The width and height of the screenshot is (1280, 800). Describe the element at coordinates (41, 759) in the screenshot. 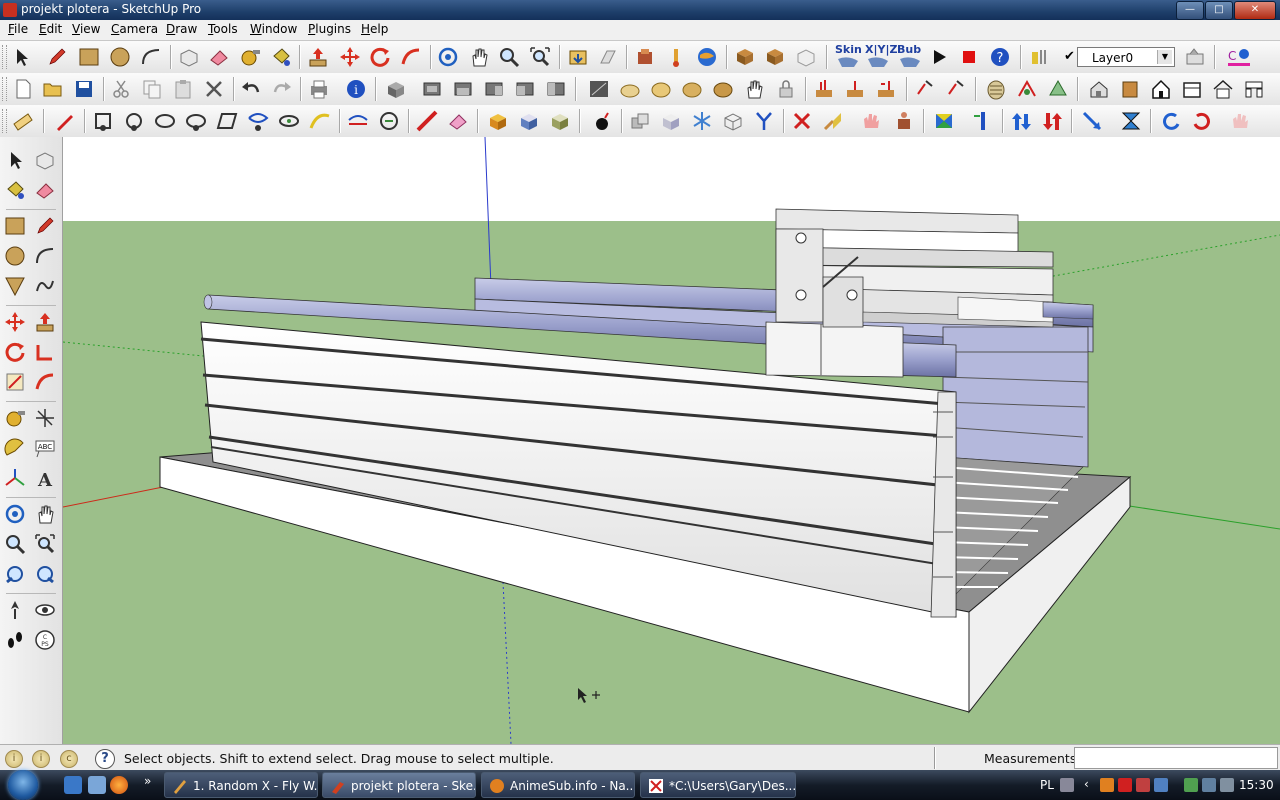

I see `credits-icon: i` at that location.